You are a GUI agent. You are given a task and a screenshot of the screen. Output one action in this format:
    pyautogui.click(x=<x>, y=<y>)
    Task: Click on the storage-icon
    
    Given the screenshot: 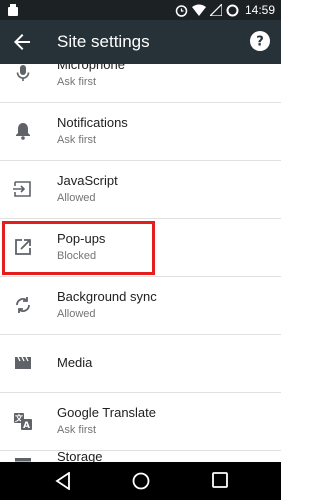 What is the action you would take?
    pyautogui.click(x=23, y=460)
    